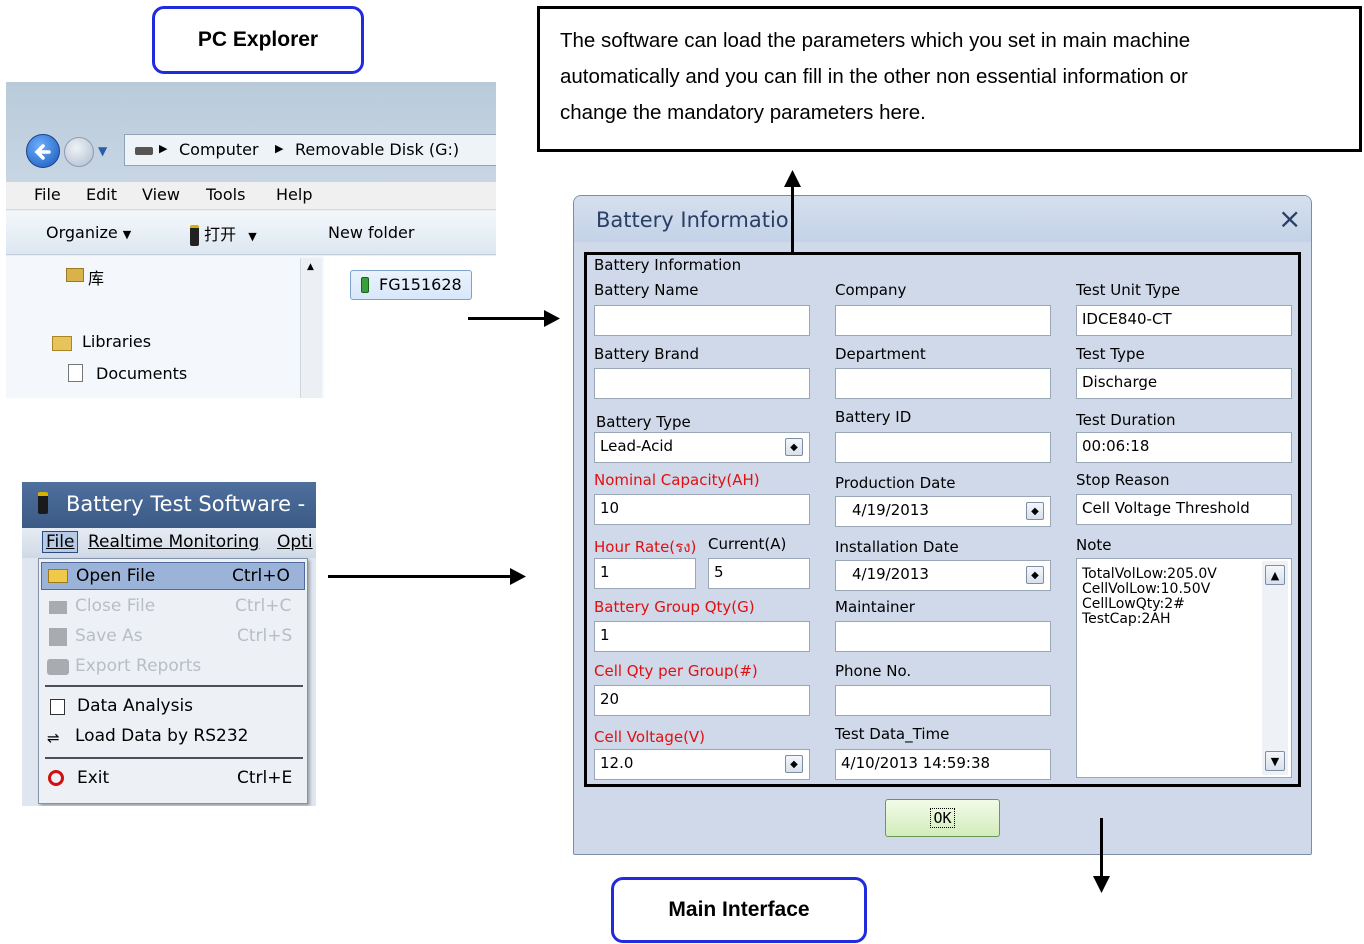  What do you see at coordinates (116, 341) in the screenshot?
I see `nav-item-libraries: Libraries` at bounding box center [116, 341].